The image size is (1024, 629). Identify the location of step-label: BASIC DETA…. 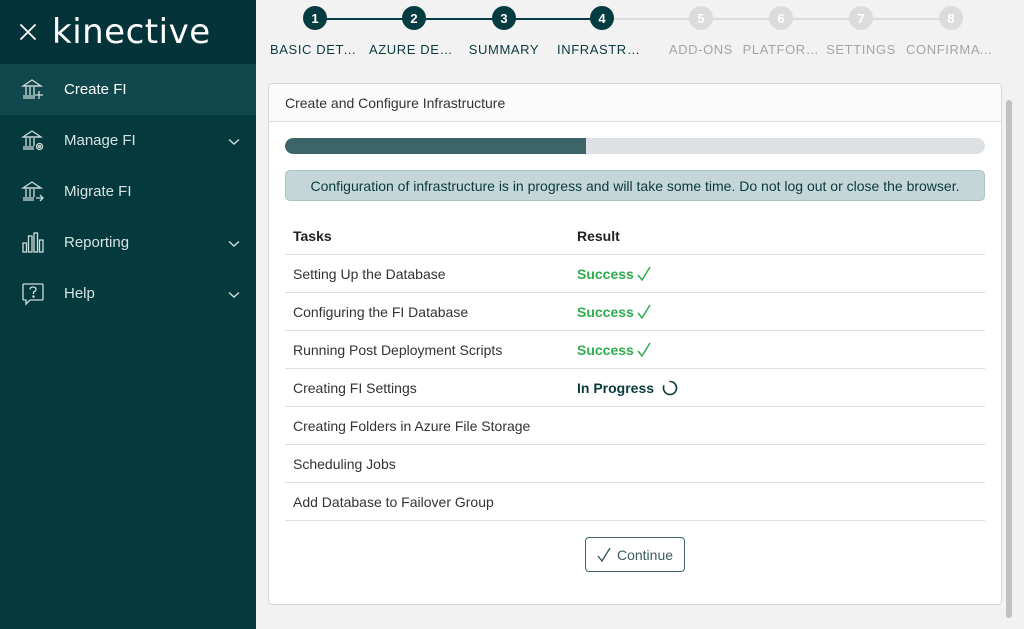
(315, 49).